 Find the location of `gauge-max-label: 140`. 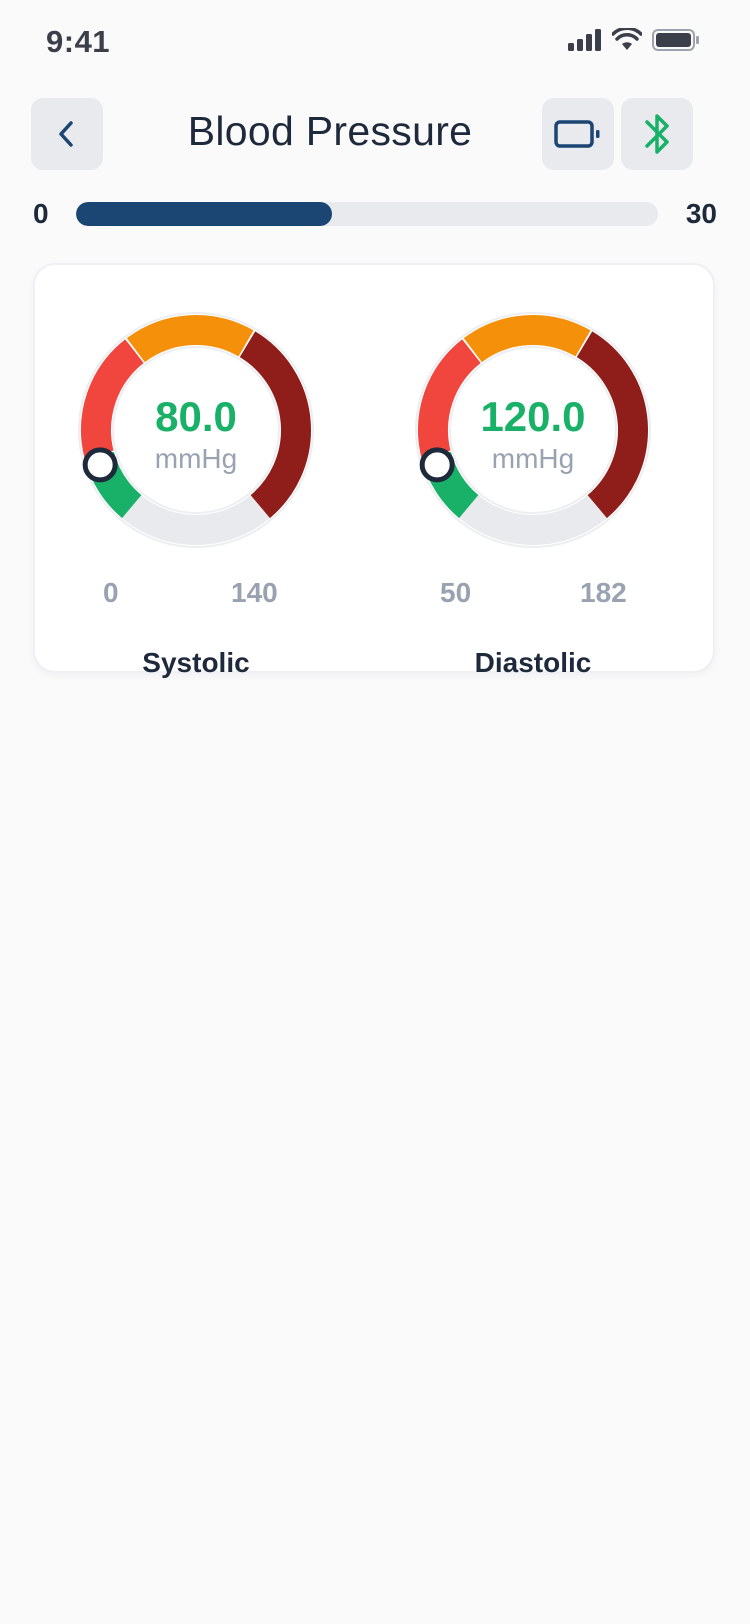

gauge-max-label: 140 is located at coordinates (254, 592).